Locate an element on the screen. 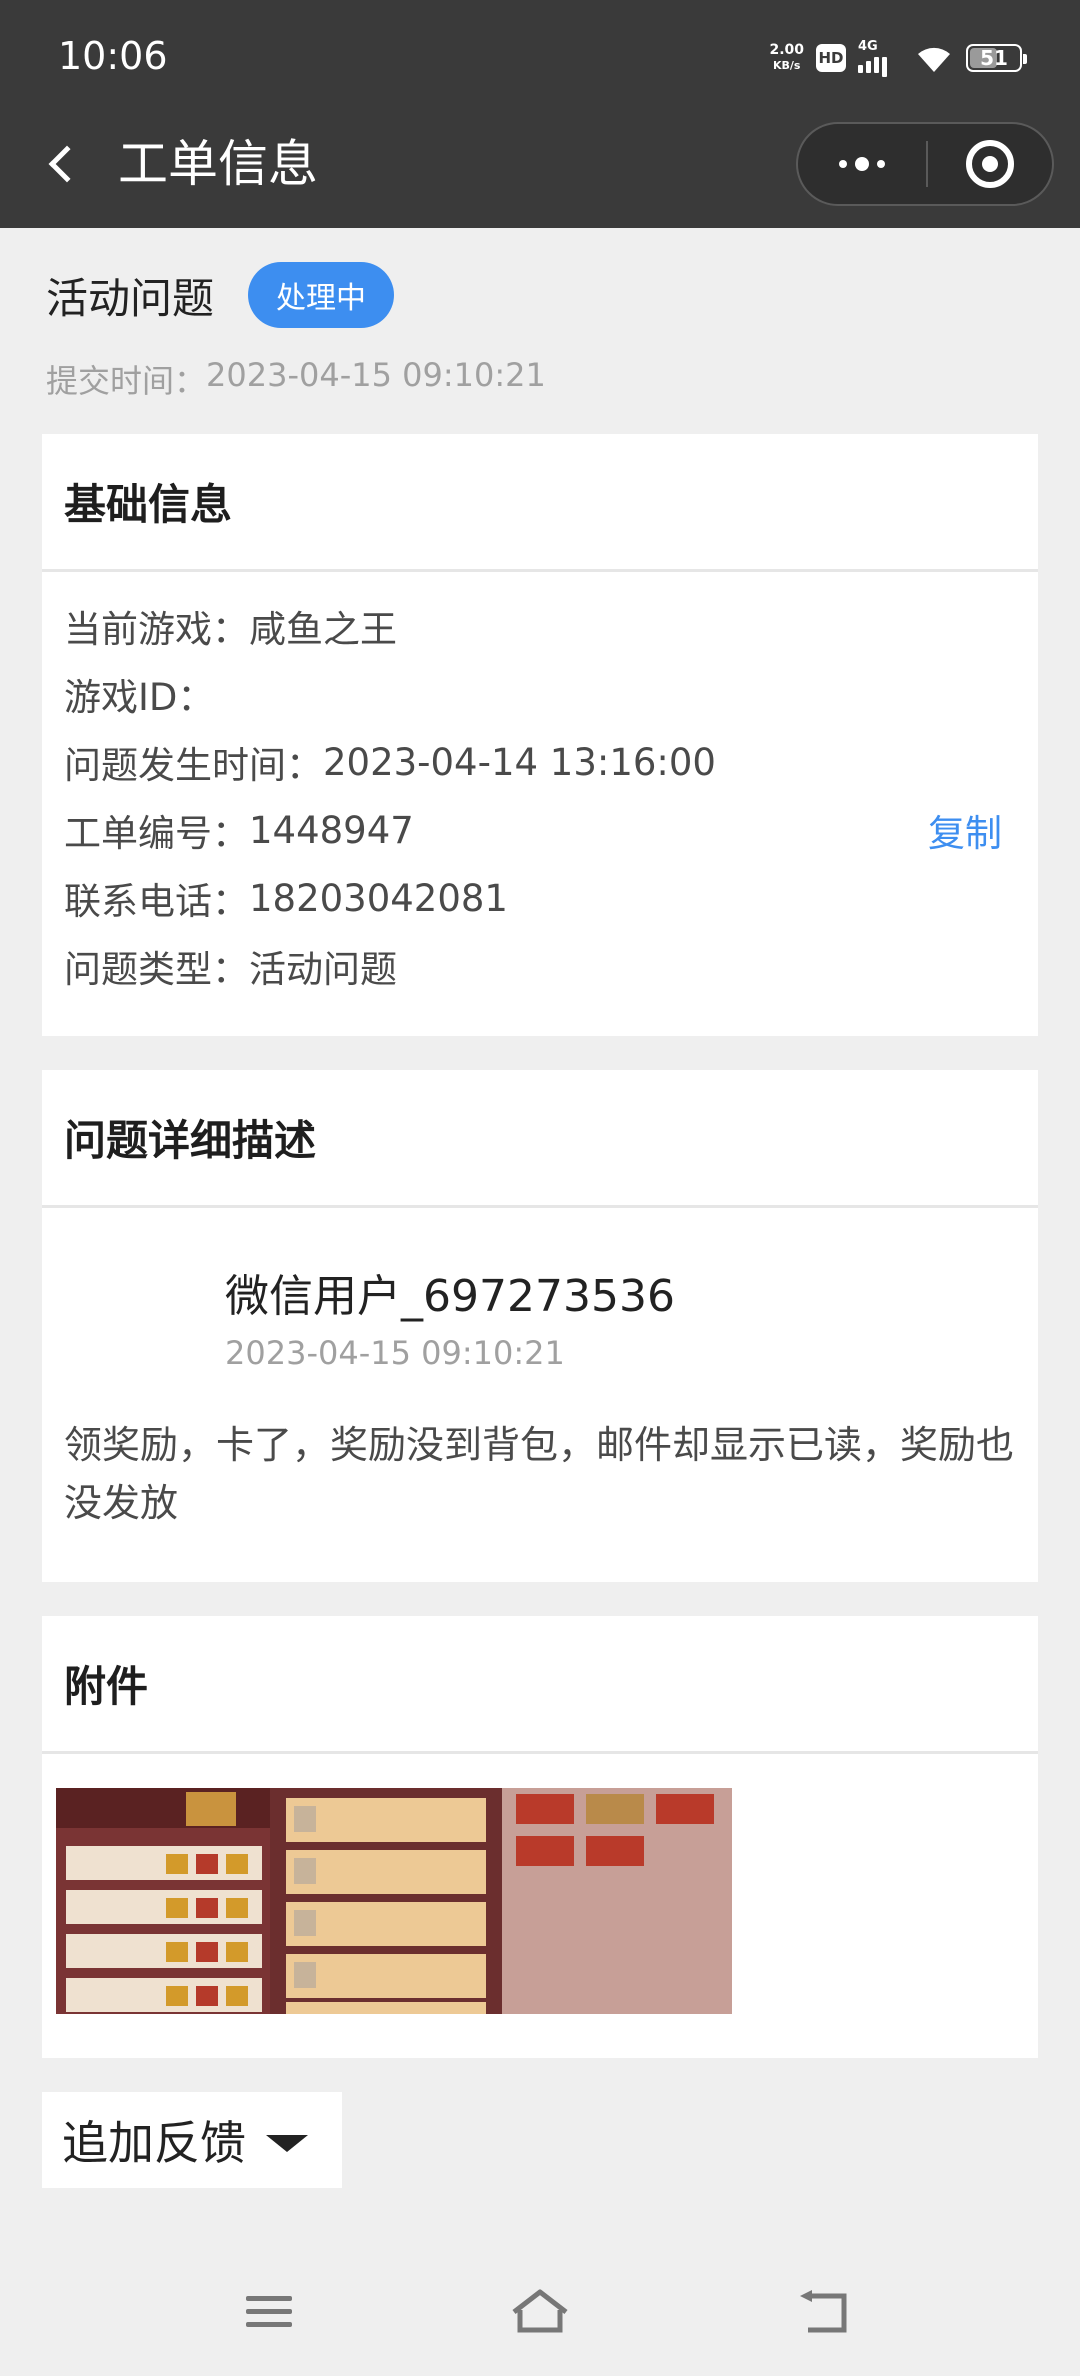 The width and height of the screenshot is (1080, 2376). add-feedback-label: 追加反馈 is located at coordinates (154, 2143).